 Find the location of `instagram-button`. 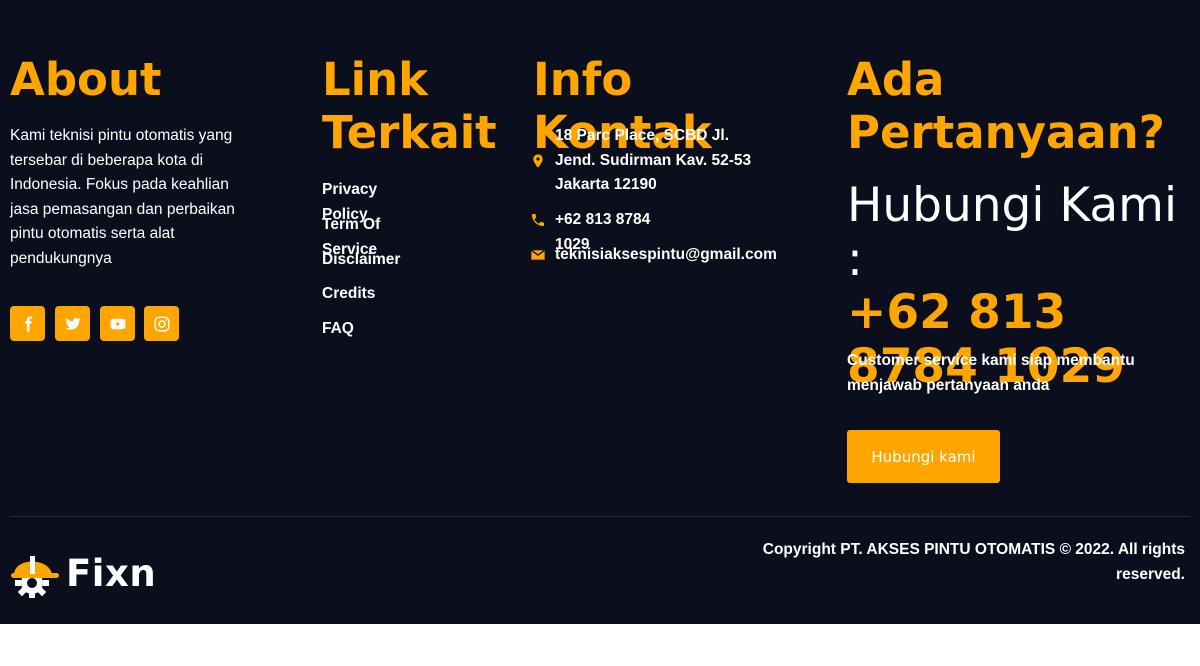

instagram-button is located at coordinates (161, 323).